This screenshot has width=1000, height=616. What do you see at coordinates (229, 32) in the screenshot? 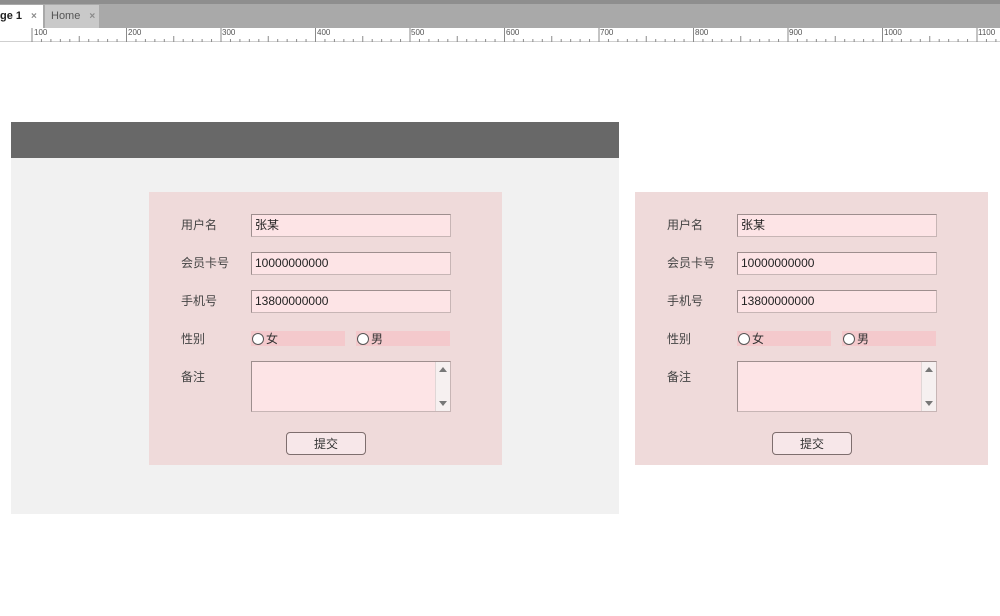
I see `ruler-label: 300` at bounding box center [229, 32].